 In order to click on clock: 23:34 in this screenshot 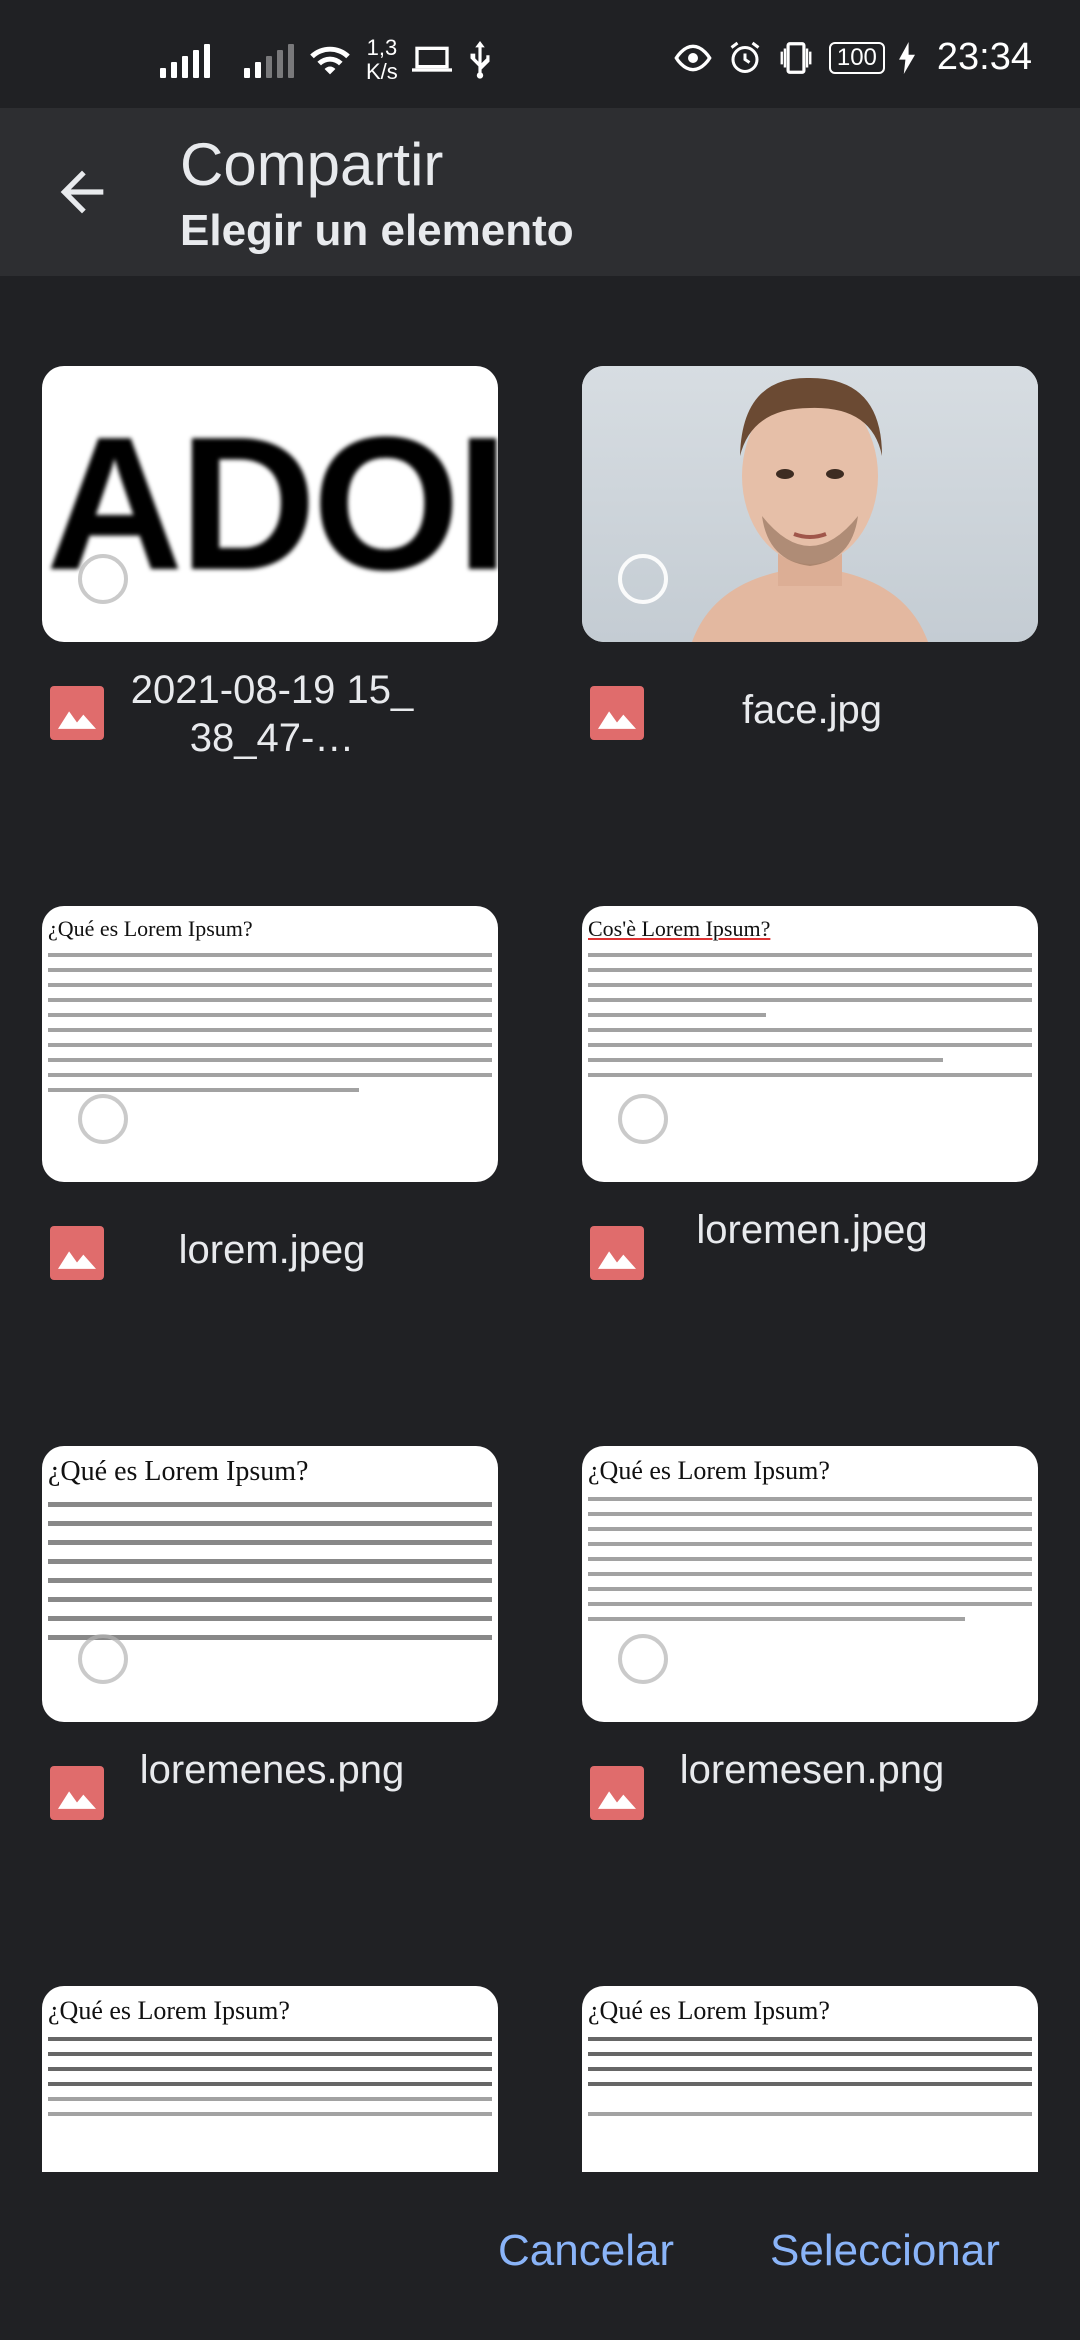, I will do `click(984, 57)`.